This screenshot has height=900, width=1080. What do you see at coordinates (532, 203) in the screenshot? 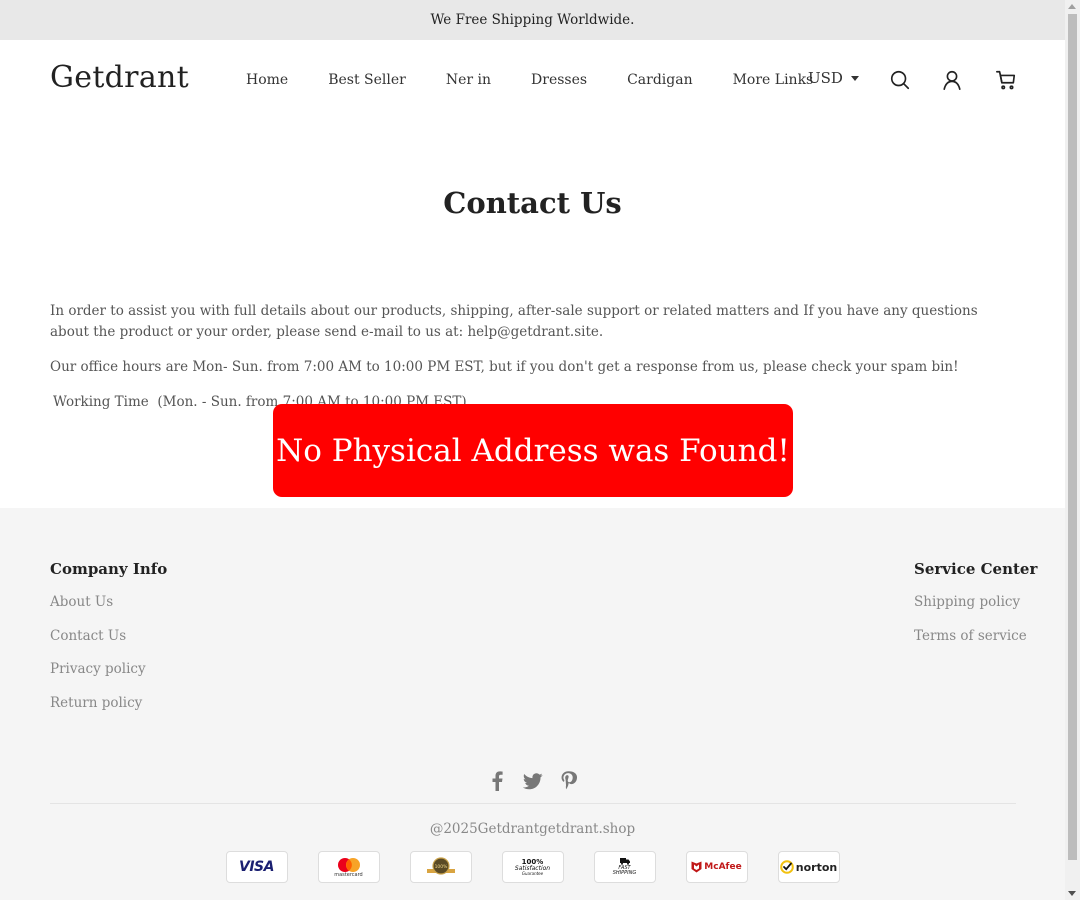
I see `page-title: Contact Us` at bounding box center [532, 203].